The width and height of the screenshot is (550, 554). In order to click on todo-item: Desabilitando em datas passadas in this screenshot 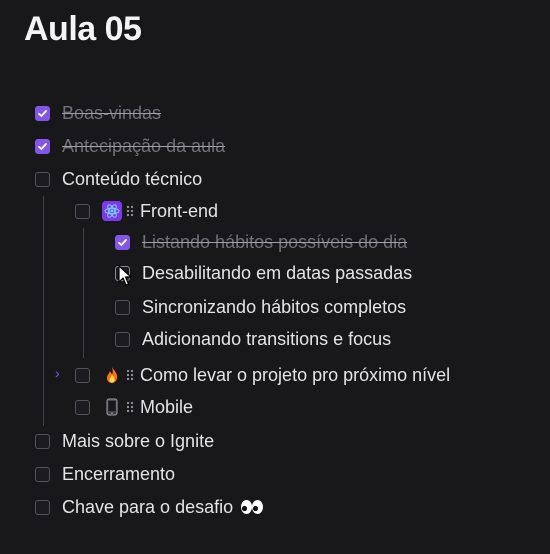, I will do `click(263, 273)`.